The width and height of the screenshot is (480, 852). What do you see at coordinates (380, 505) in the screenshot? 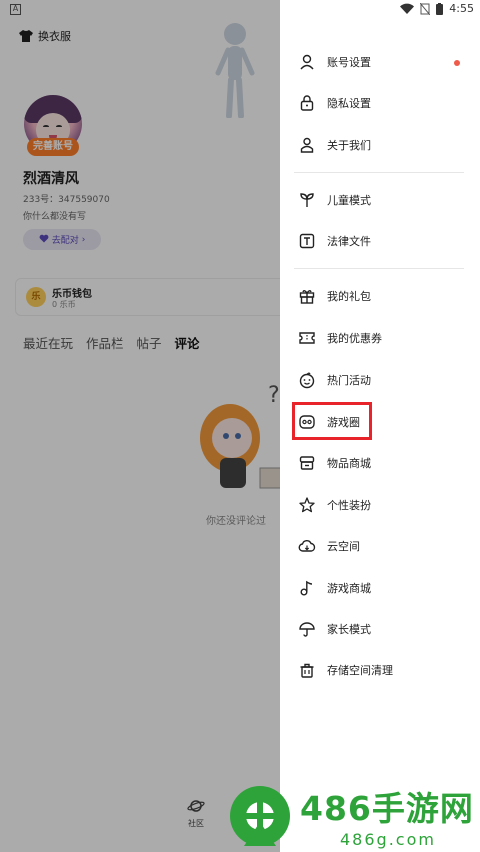
I see `menu-item-personal-dressup: 个性装扮` at bounding box center [380, 505].